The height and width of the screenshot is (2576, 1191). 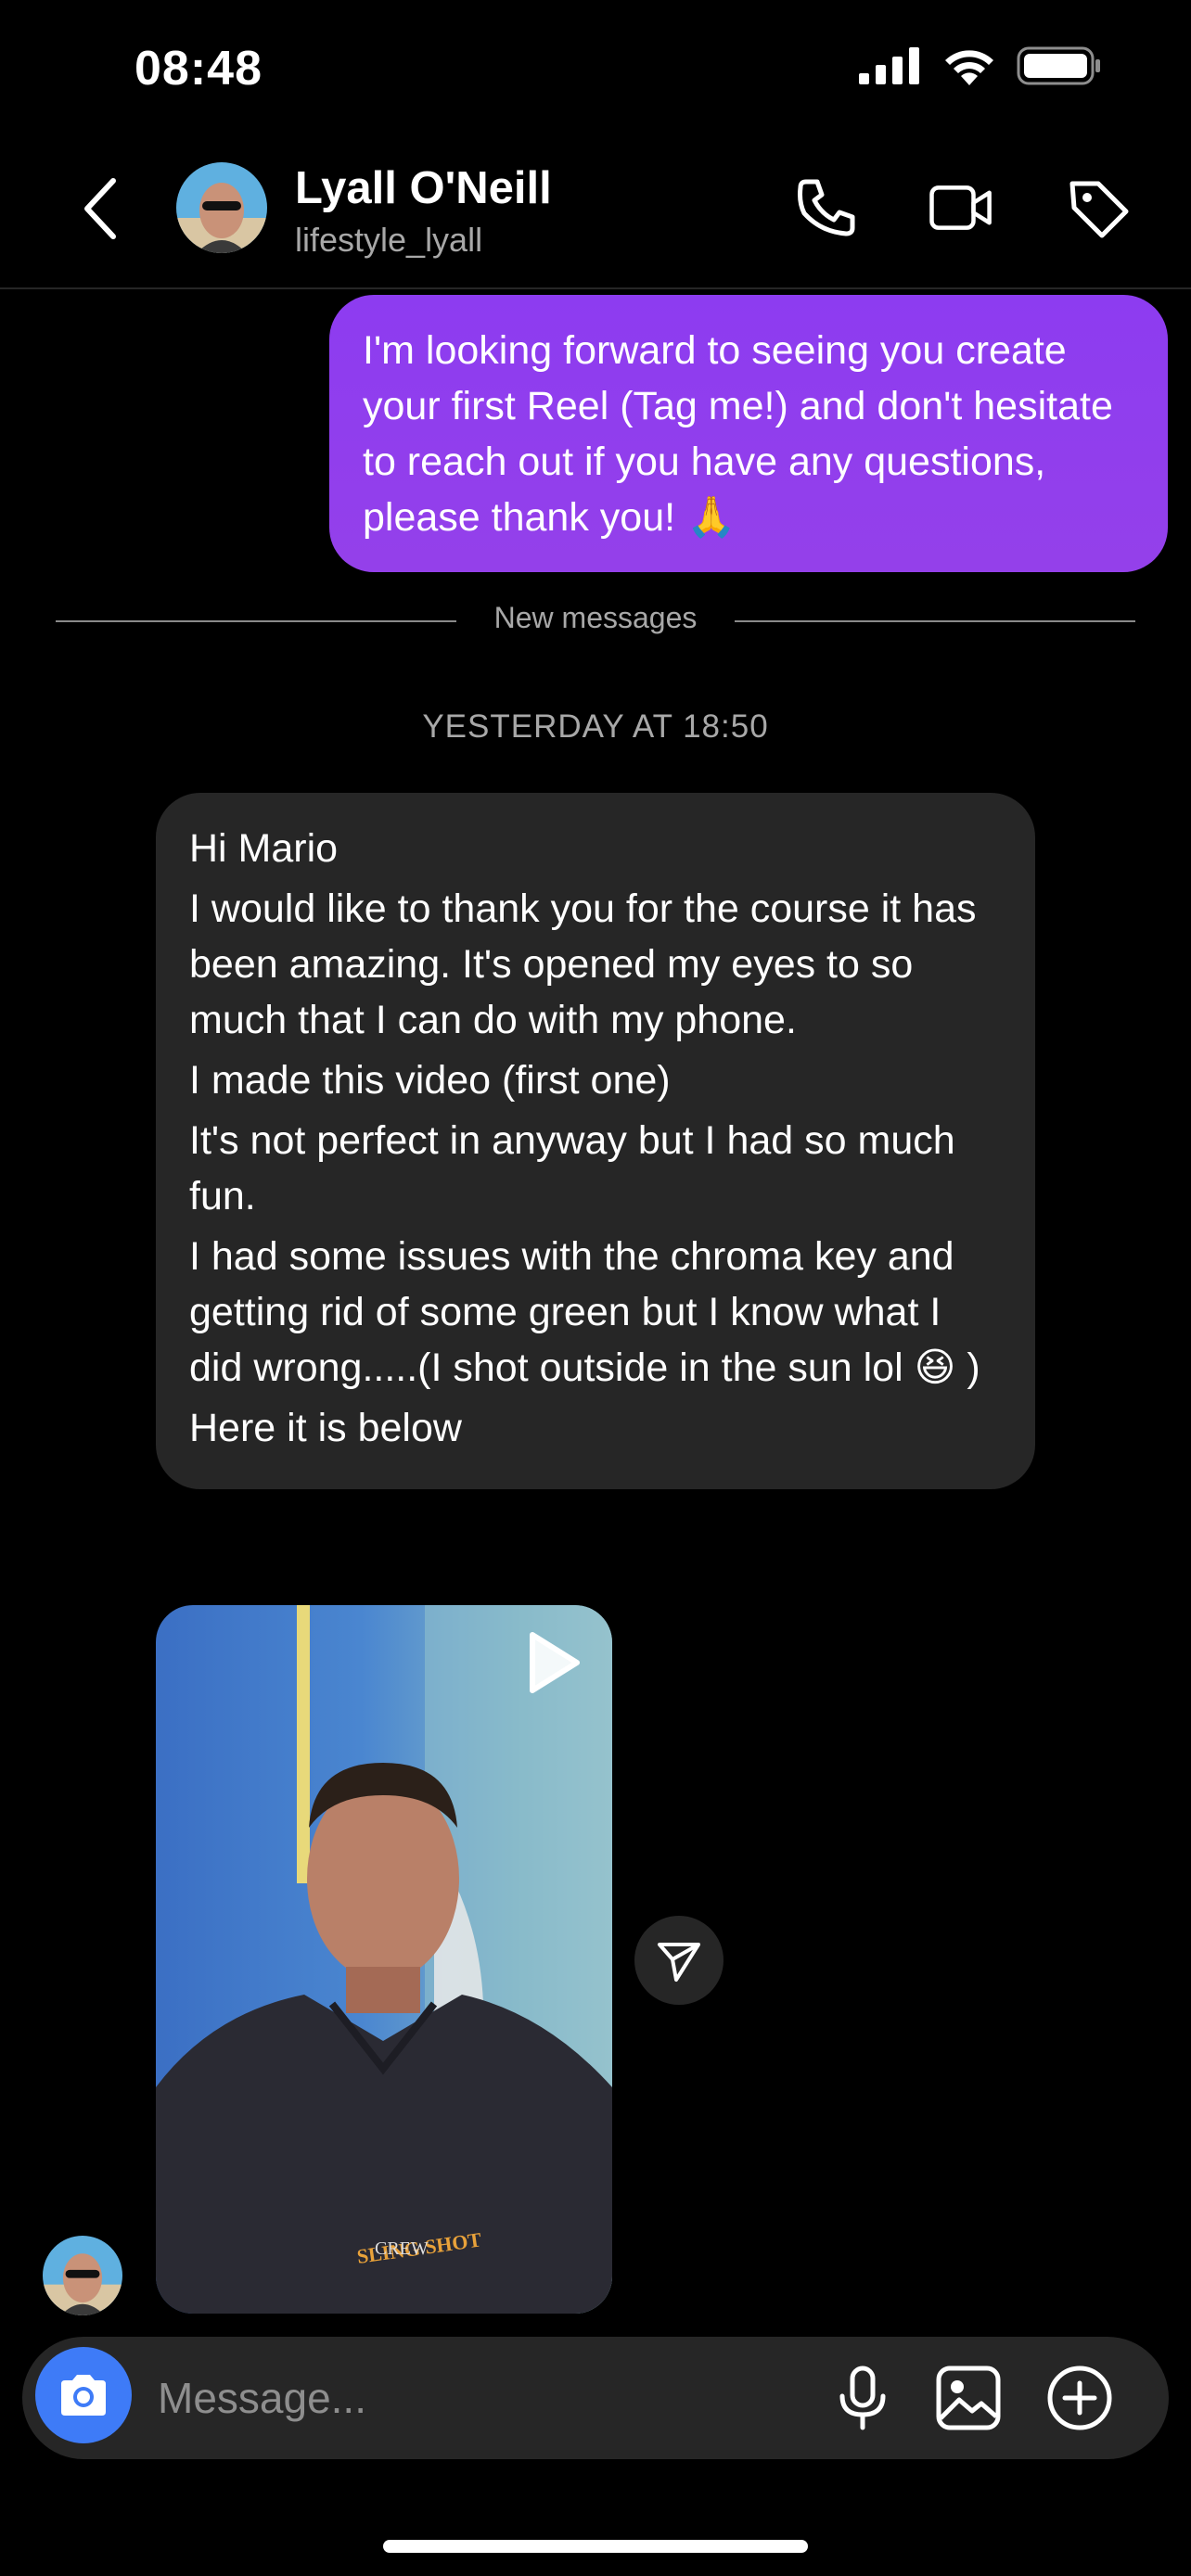 I want to click on avatar, so click(x=222, y=207).